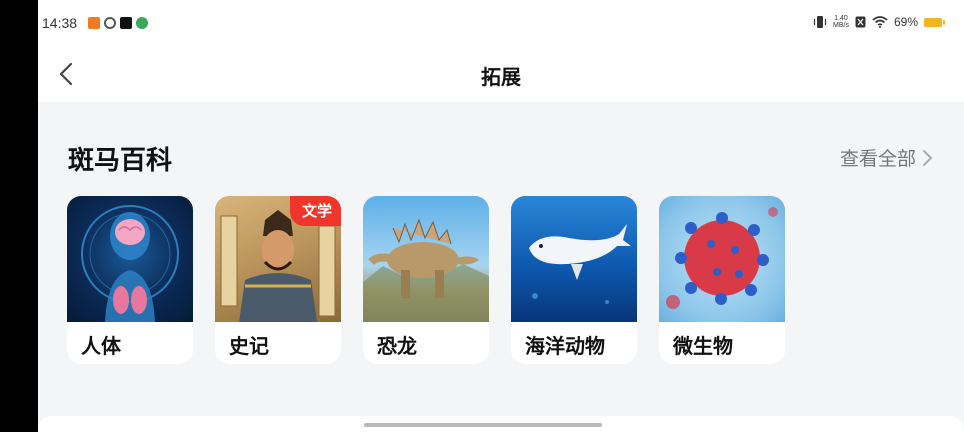 This screenshot has width=964, height=432. What do you see at coordinates (841, 18) in the screenshot?
I see `net-speed-value: 1.40` at bounding box center [841, 18].